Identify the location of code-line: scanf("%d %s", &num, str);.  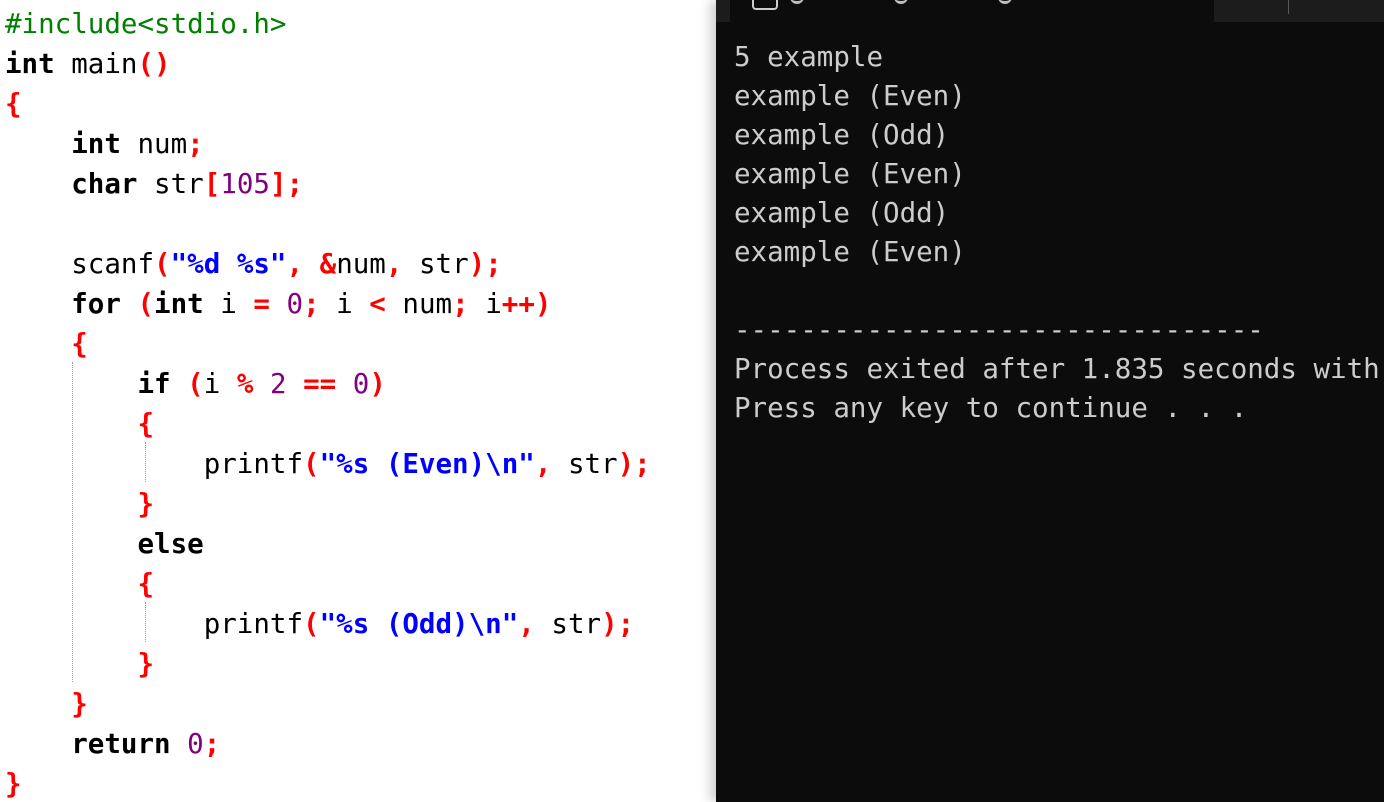
(253, 264).